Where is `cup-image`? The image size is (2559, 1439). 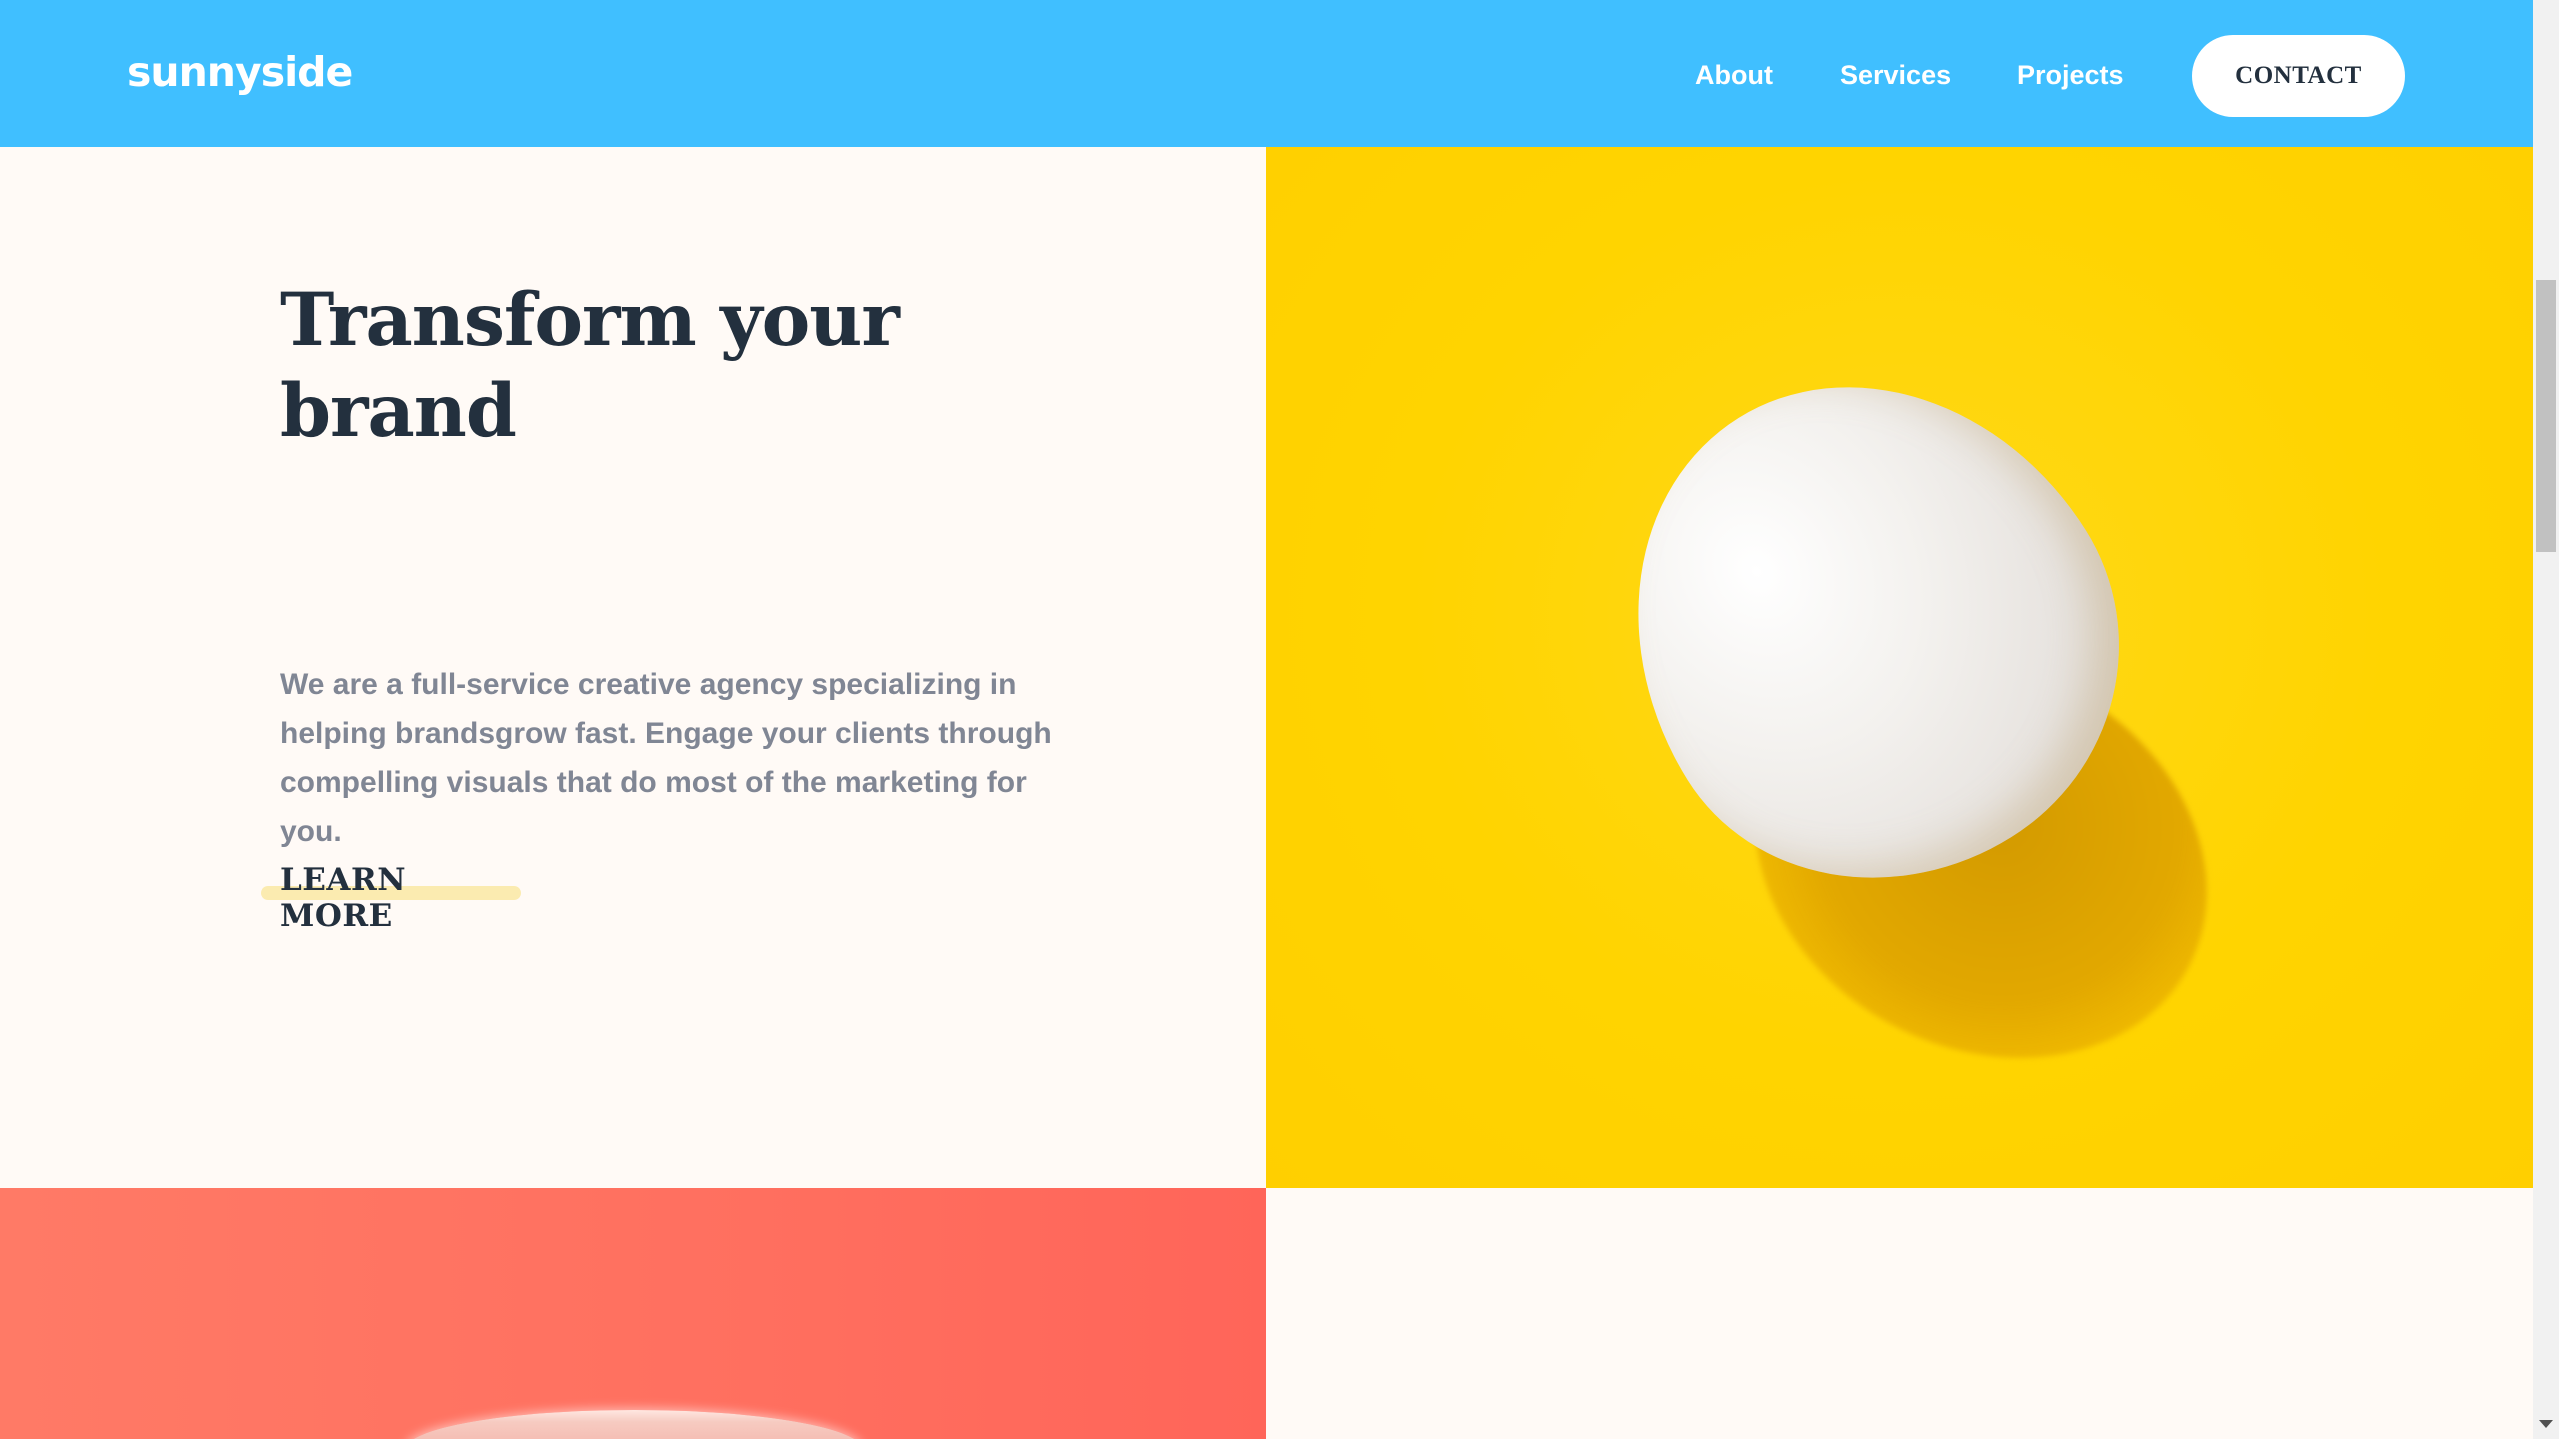 cup-image is located at coordinates (633, 1313).